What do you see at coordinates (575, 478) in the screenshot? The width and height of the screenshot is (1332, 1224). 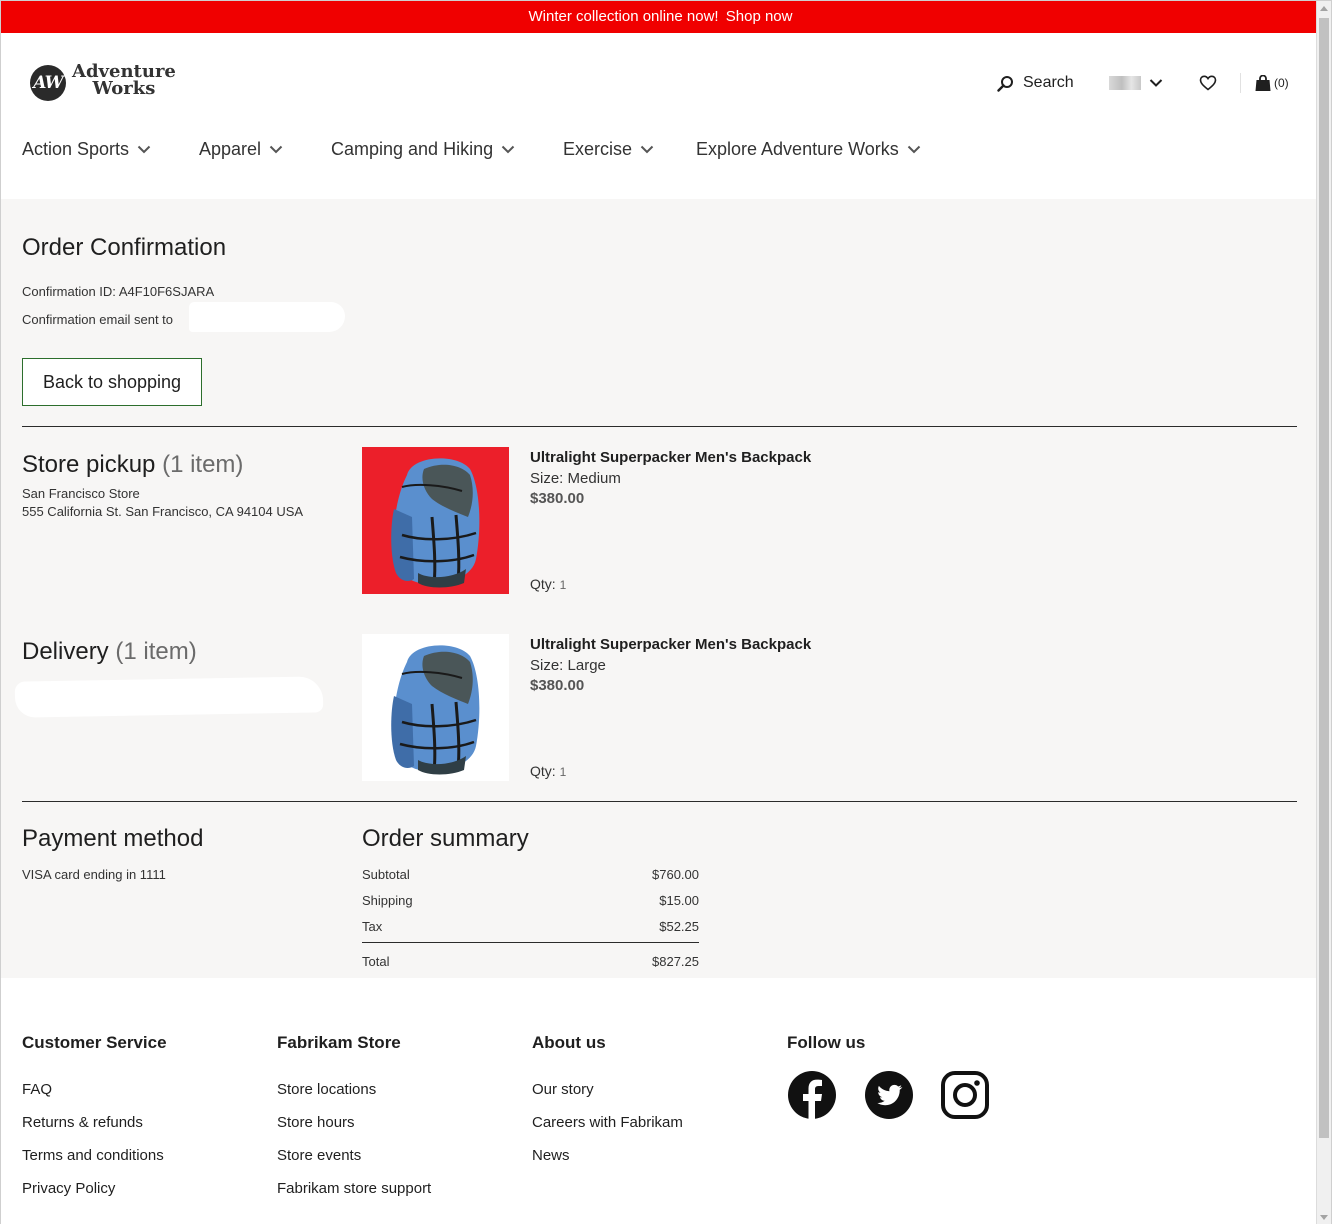 I see `product-size: Size: Medium` at bounding box center [575, 478].